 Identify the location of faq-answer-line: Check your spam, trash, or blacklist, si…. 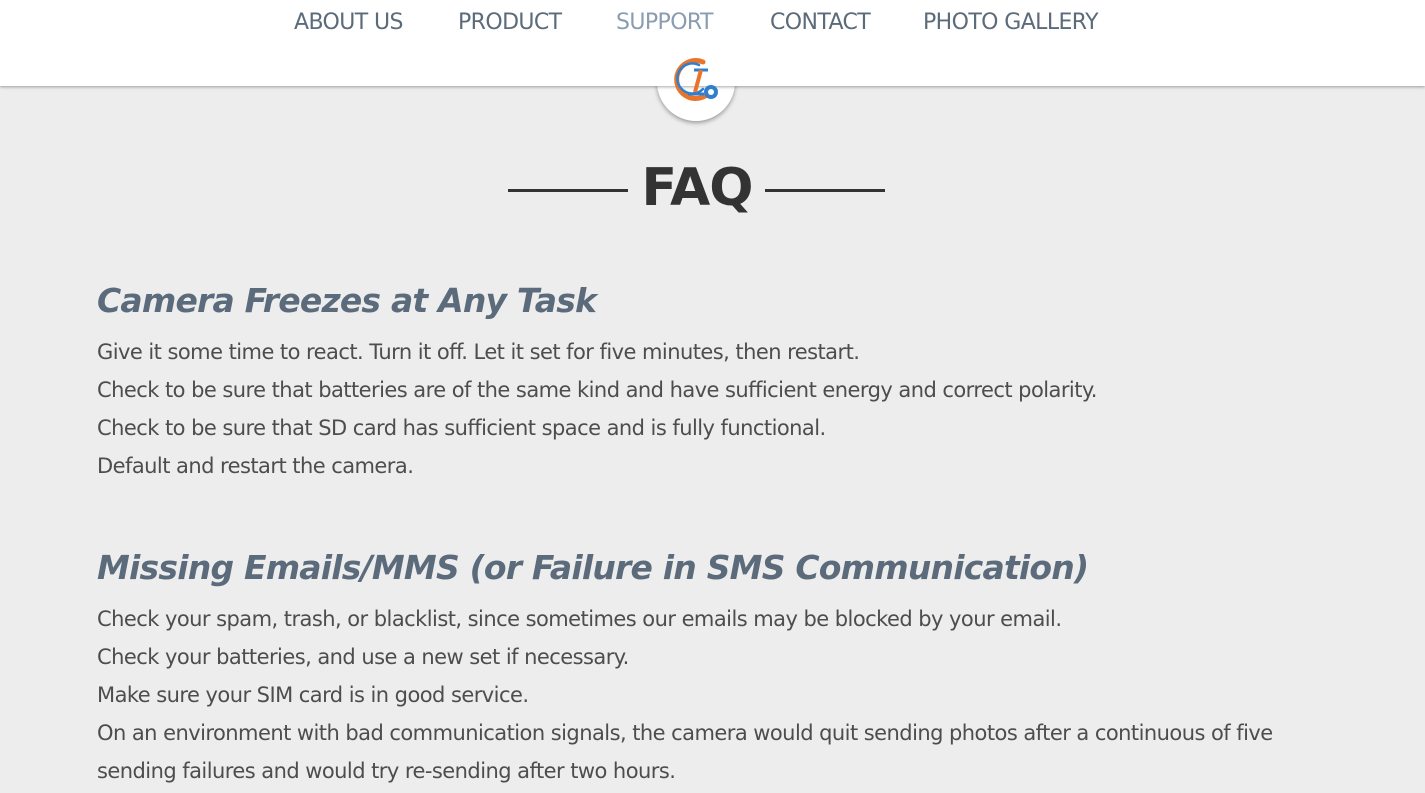
(579, 619).